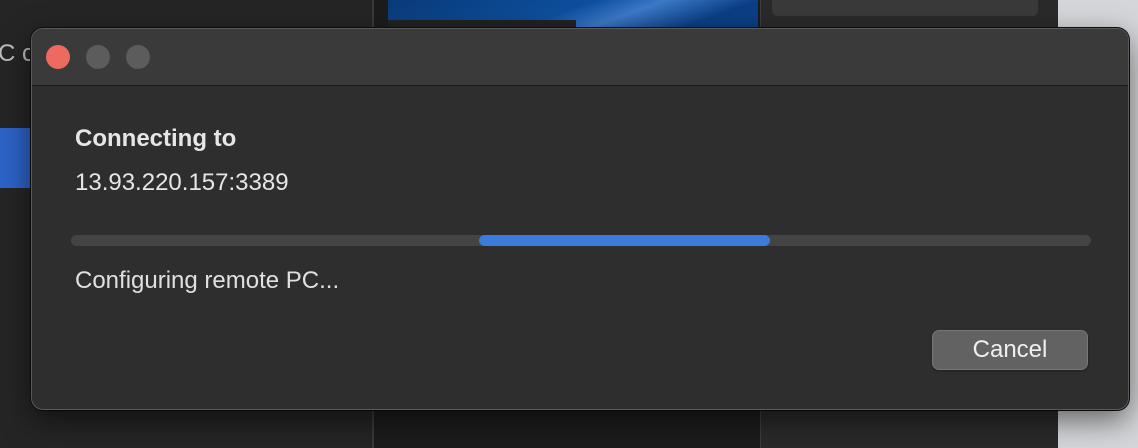  I want to click on background-selected-item, so click(15, 158).